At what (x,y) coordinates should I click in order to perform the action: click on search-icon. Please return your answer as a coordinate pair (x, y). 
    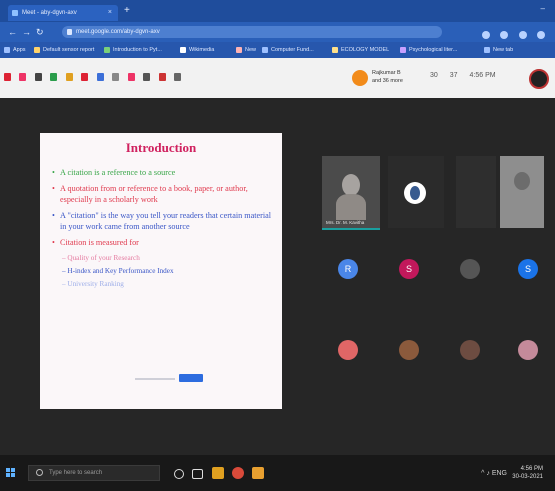
    Looking at the image, I should click on (39, 472).